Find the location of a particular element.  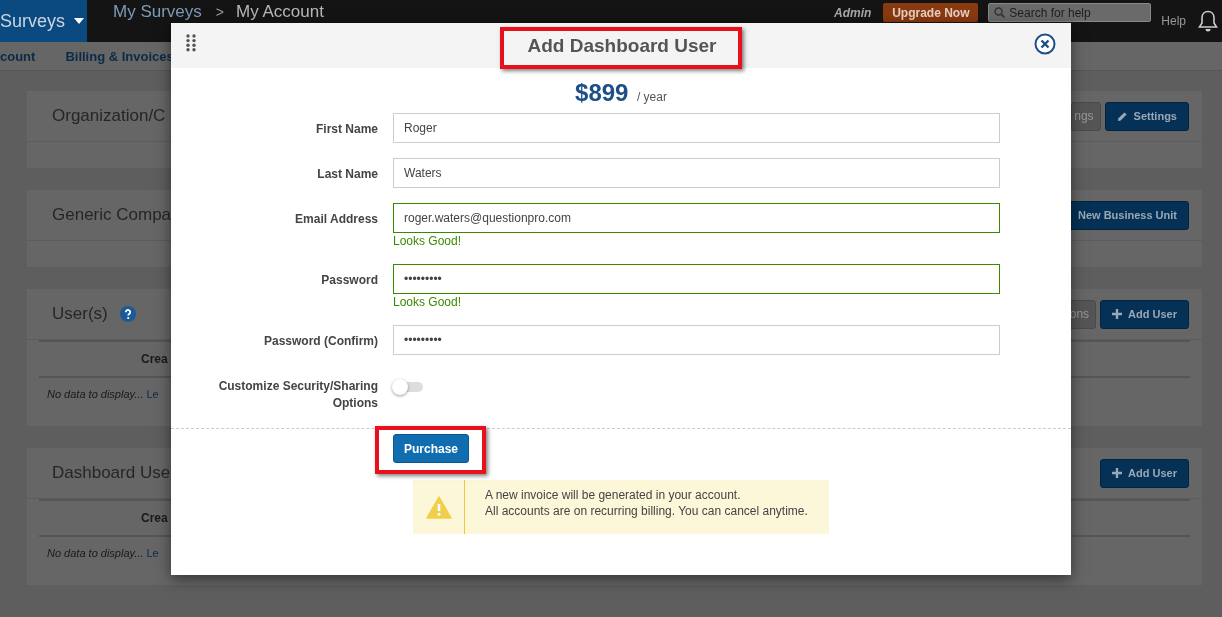

field-label: Password (Confirm) is located at coordinates (320, 341).